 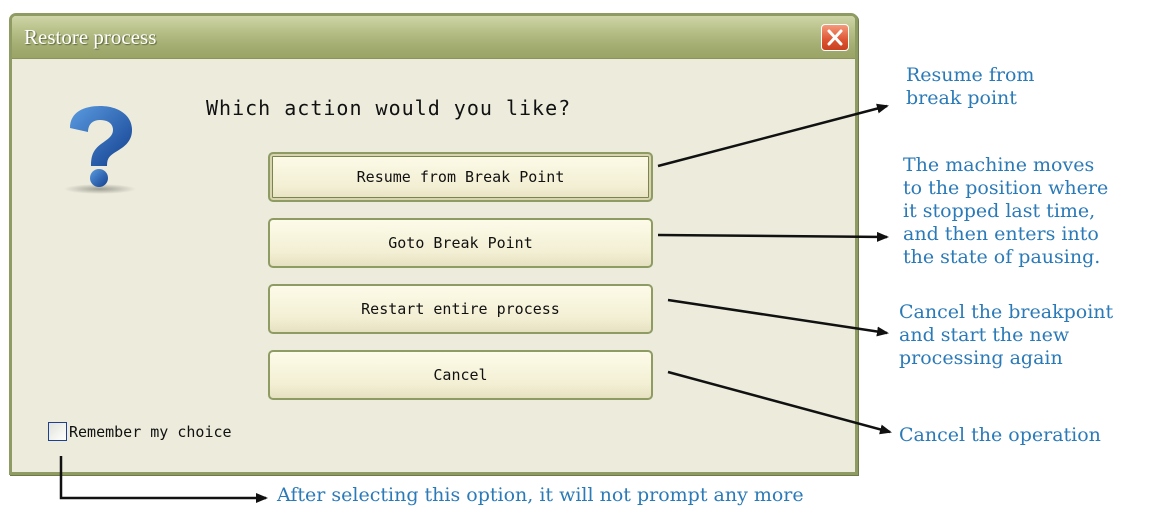 I want to click on cancel-arrow, so click(x=779, y=402).